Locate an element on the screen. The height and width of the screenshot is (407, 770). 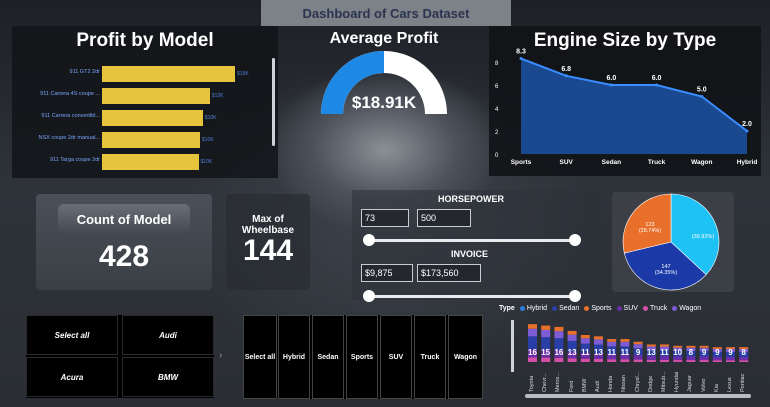
profit-bar-row: 911 Targa coupe 2dr $10K is located at coordinates (145, 162).